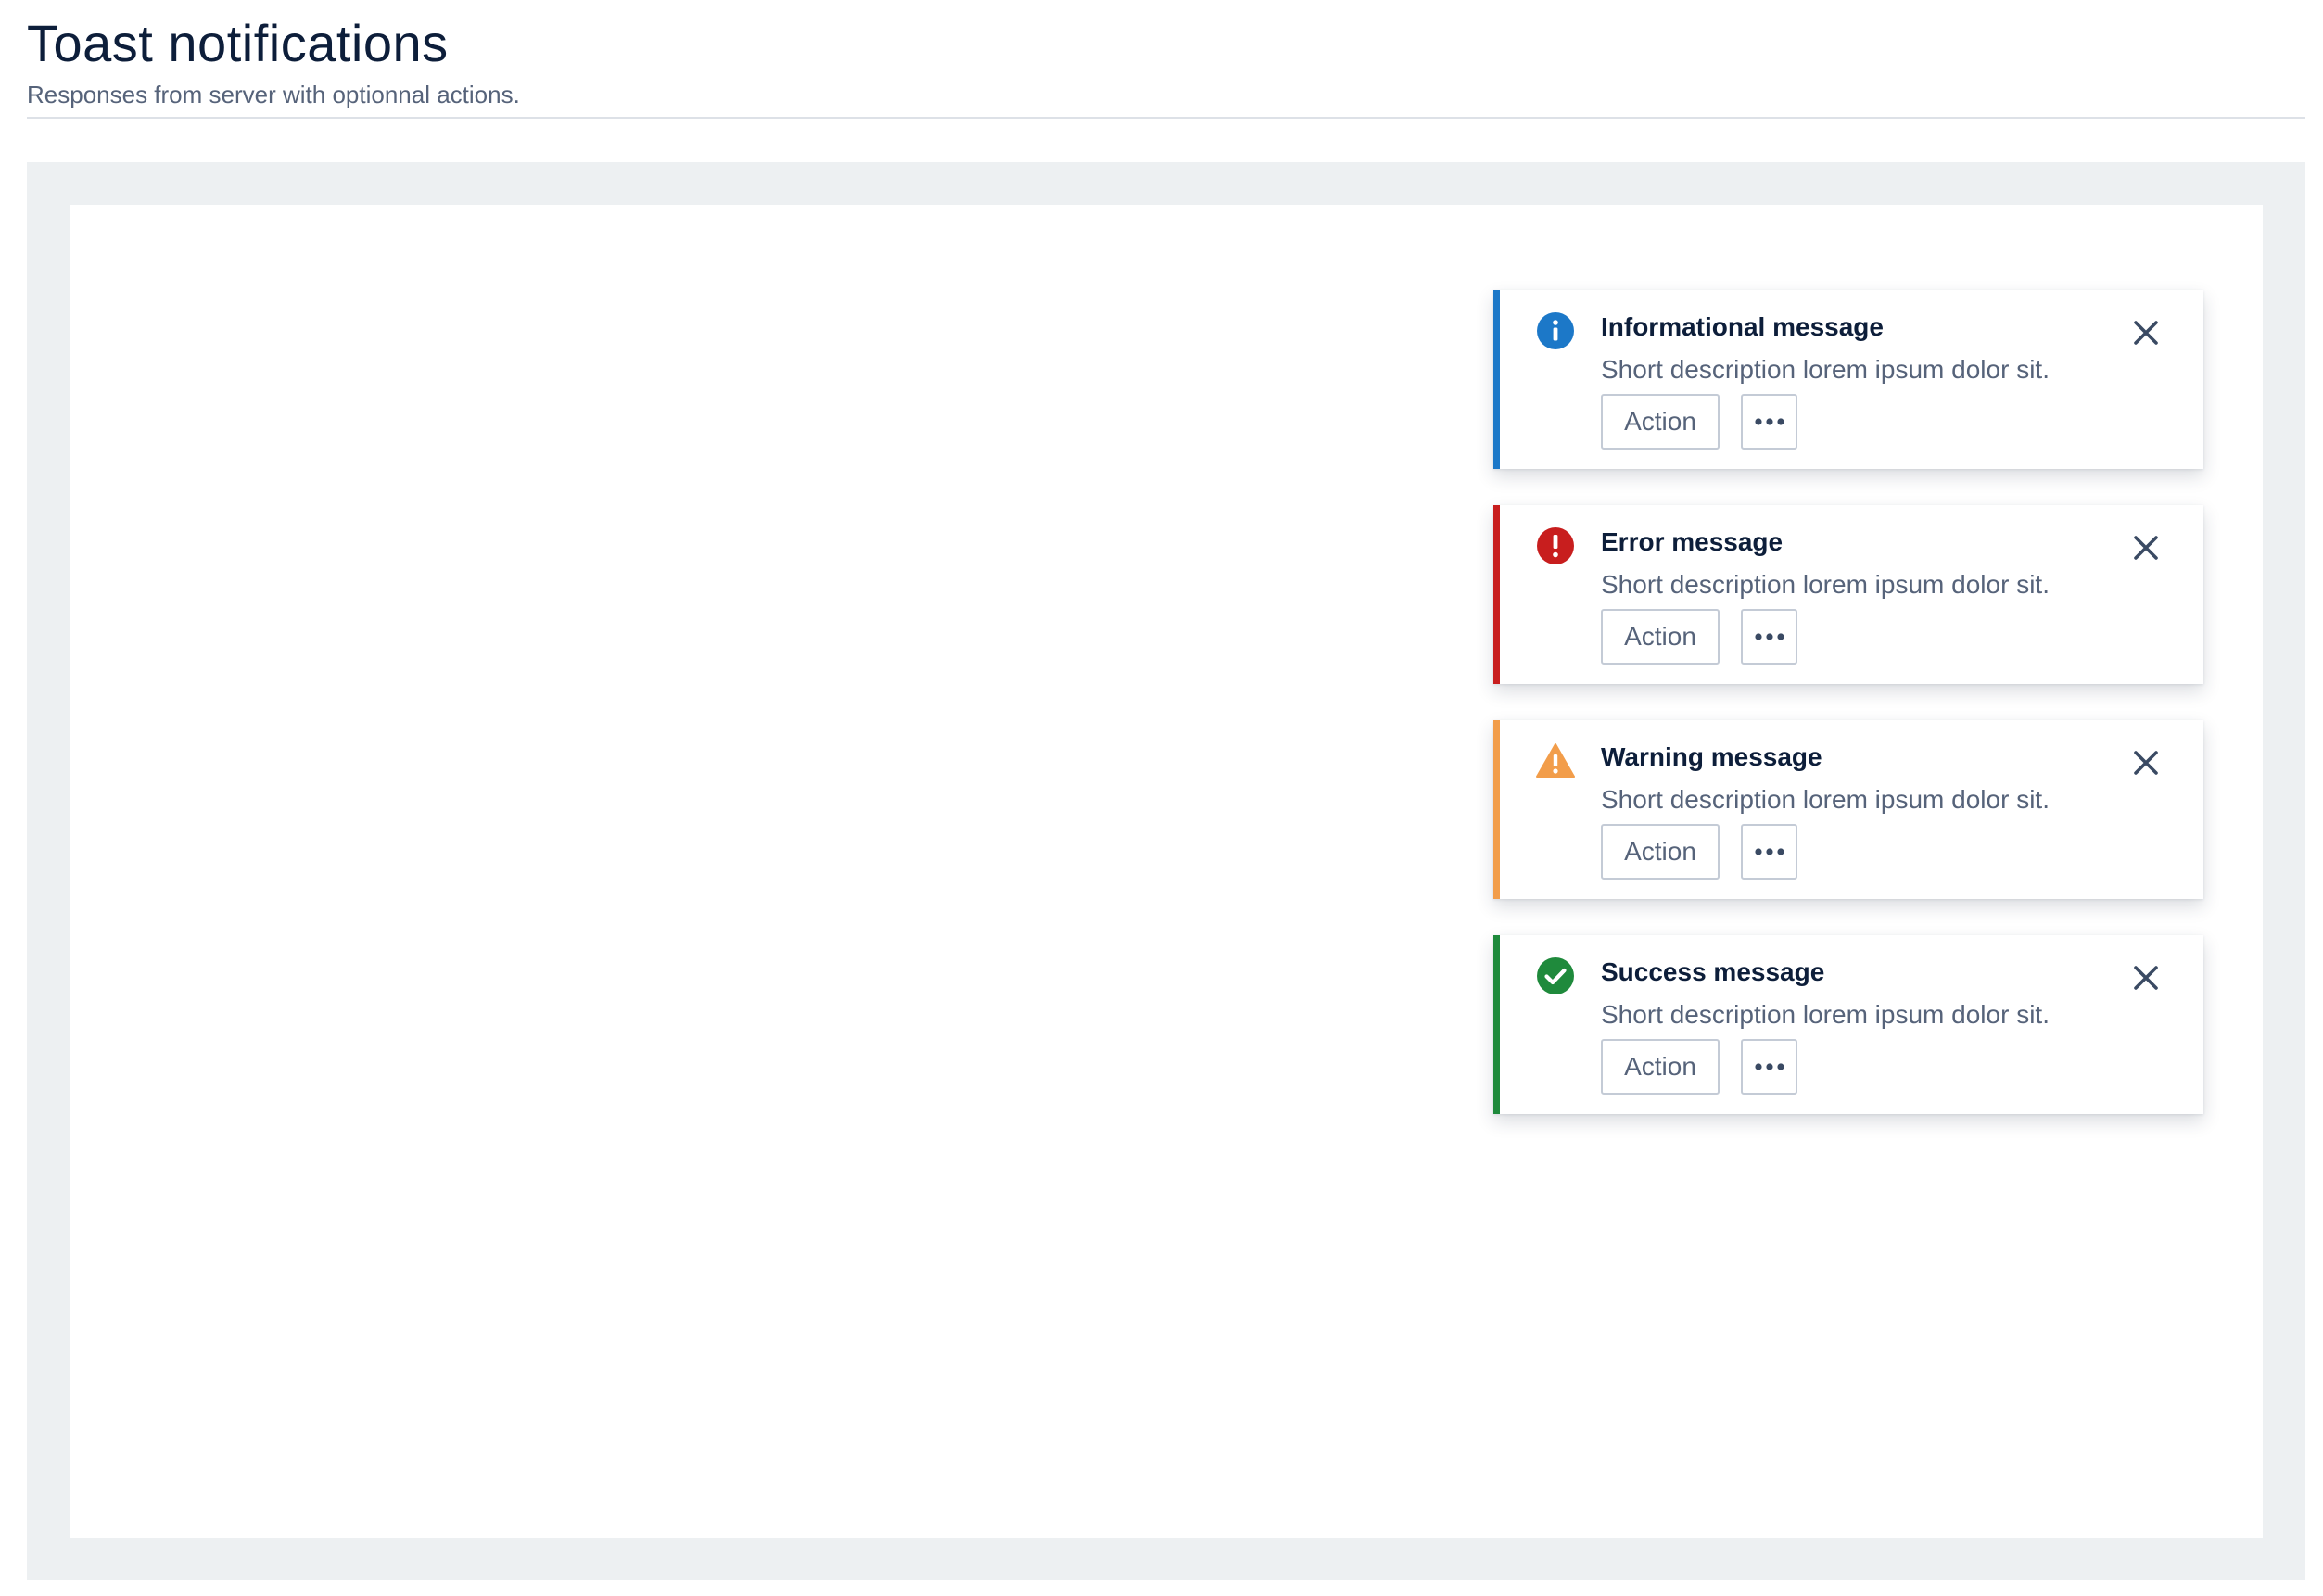 The height and width of the screenshot is (1596, 2323). I want to click on toast-title: Informational message, so click(1742, 327).